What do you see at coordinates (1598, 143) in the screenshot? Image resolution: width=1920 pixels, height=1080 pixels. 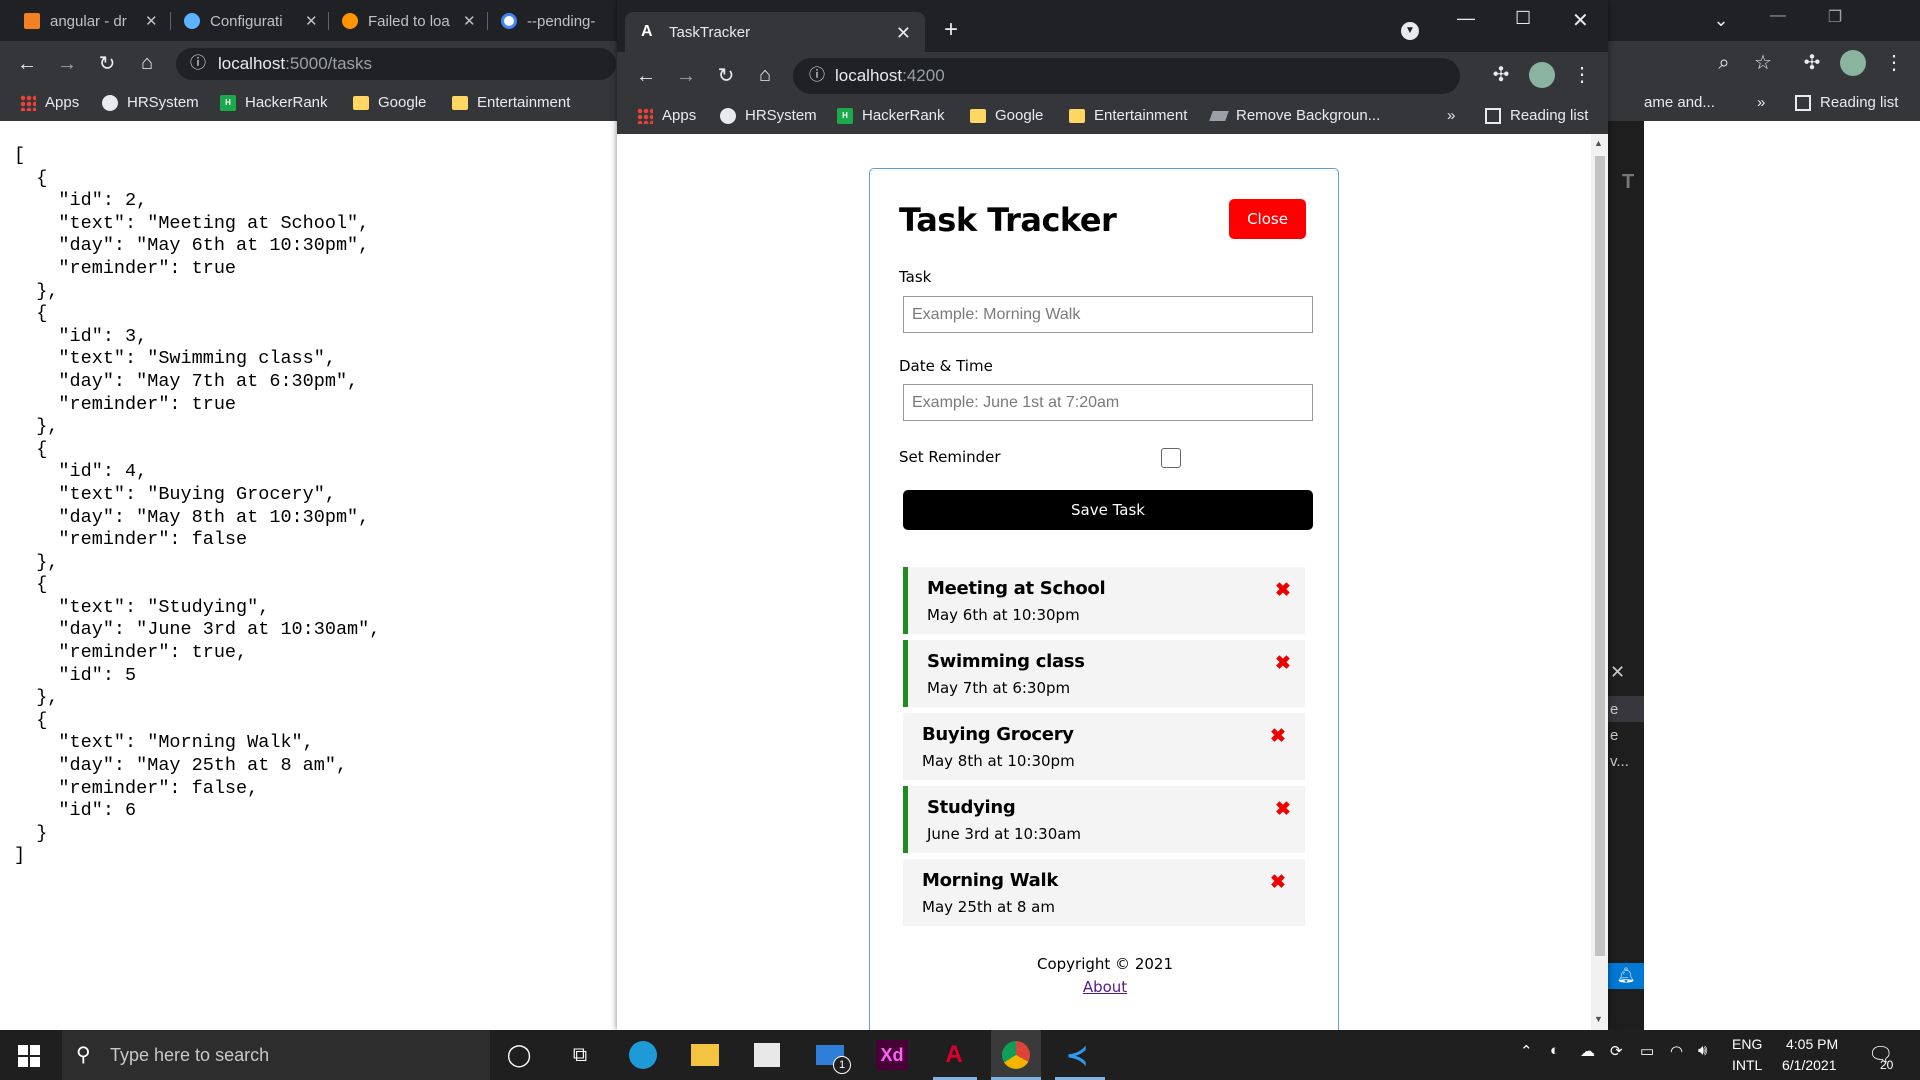 I see `scroll-up-icon: ▲` at bounding box center [1598, 143].